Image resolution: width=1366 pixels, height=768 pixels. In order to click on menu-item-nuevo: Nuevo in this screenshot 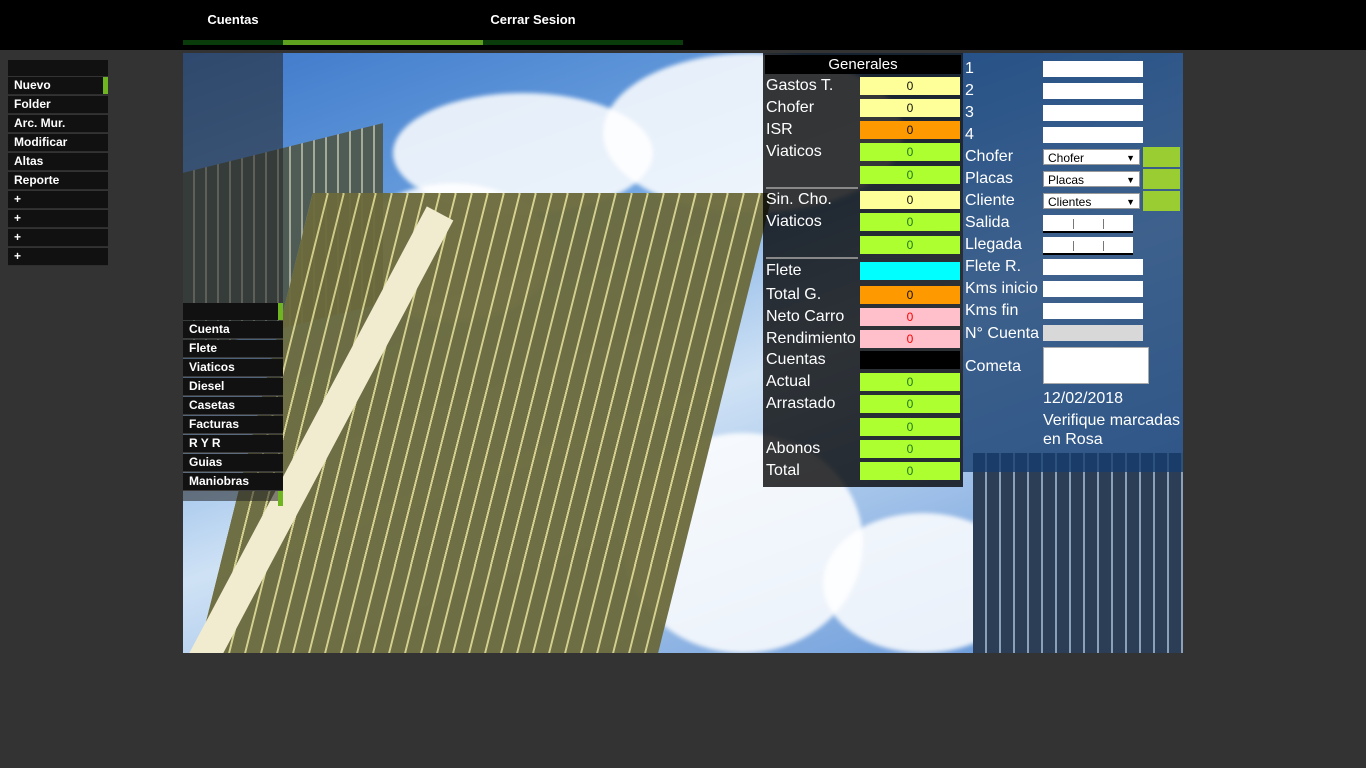, I will do `click(58, 86)`.